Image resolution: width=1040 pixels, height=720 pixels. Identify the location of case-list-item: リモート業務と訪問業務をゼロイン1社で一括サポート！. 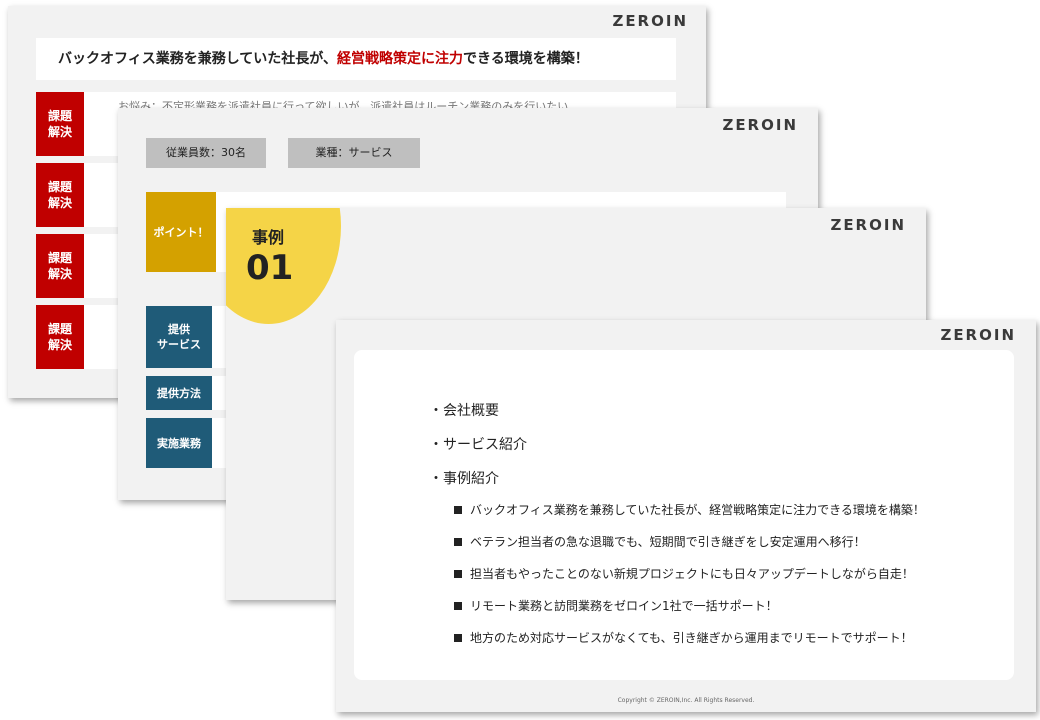
(616, 605).